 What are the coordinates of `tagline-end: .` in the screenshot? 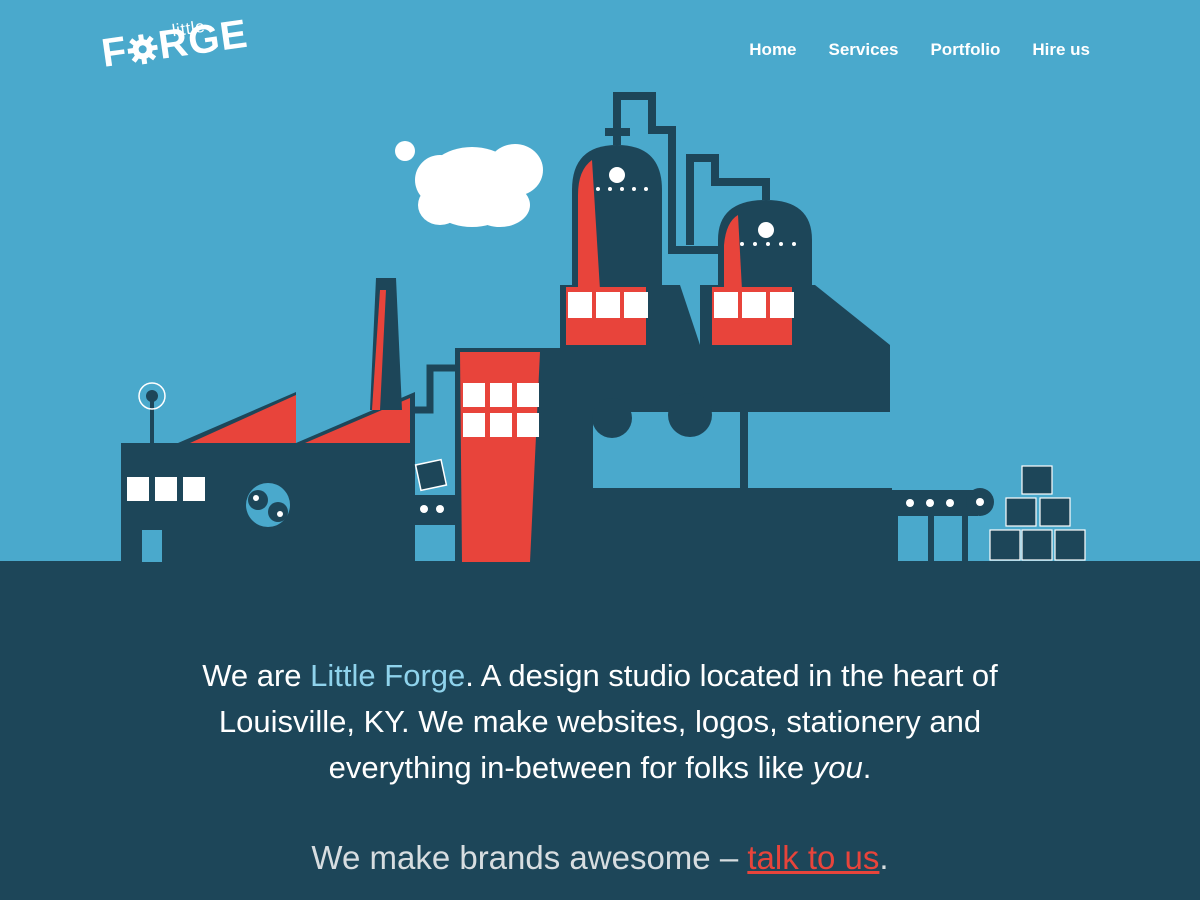 It's located at (884, 857).